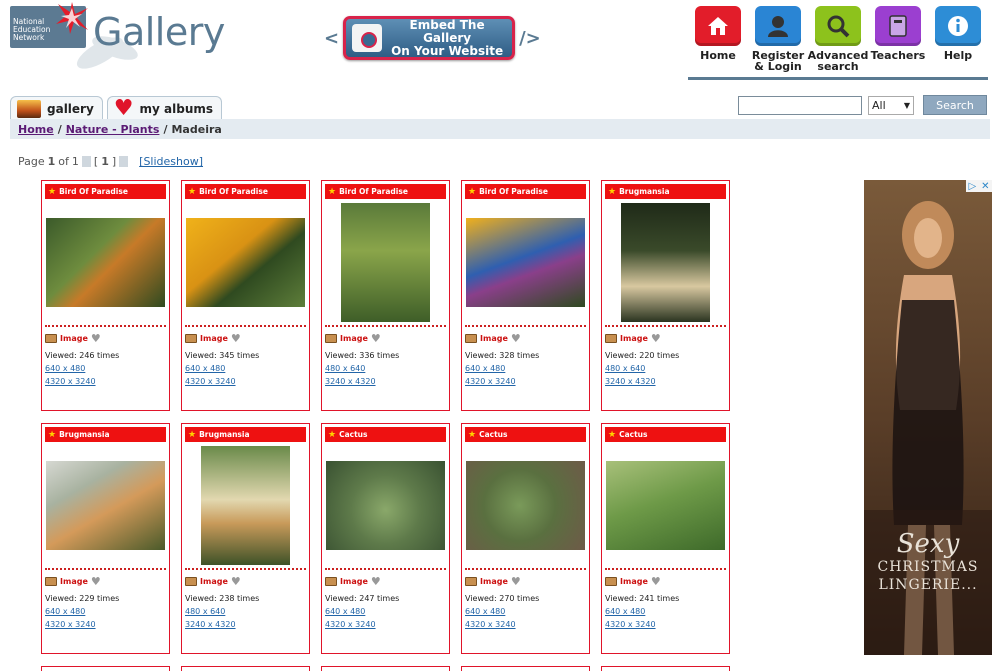 The width and height of the screenshot is (1000, 671). I want to click on pager-bracket-close: ], so click(114, 161).